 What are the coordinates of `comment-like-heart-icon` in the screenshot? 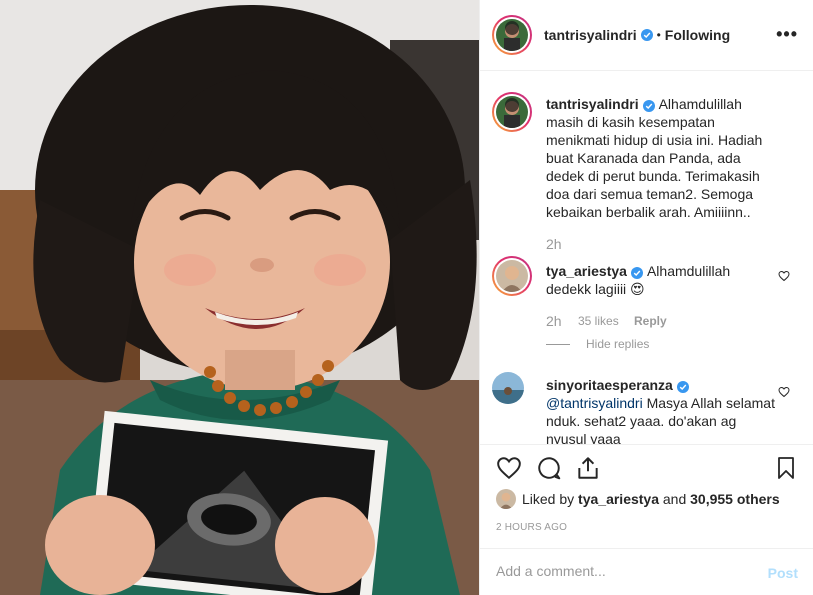 It's located at (784, 276).